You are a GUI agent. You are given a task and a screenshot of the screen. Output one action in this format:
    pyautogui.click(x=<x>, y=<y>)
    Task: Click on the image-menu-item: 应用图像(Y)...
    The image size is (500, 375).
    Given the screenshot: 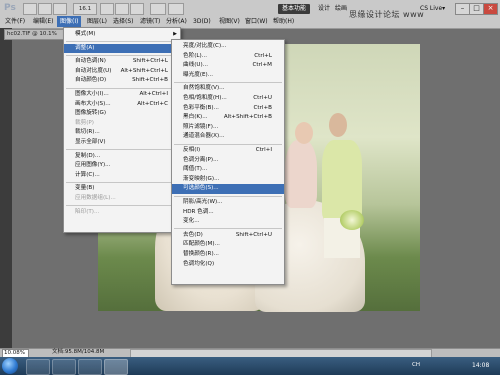 What is the action you would take?
    pyautogui.click(x=122, y=166)
    